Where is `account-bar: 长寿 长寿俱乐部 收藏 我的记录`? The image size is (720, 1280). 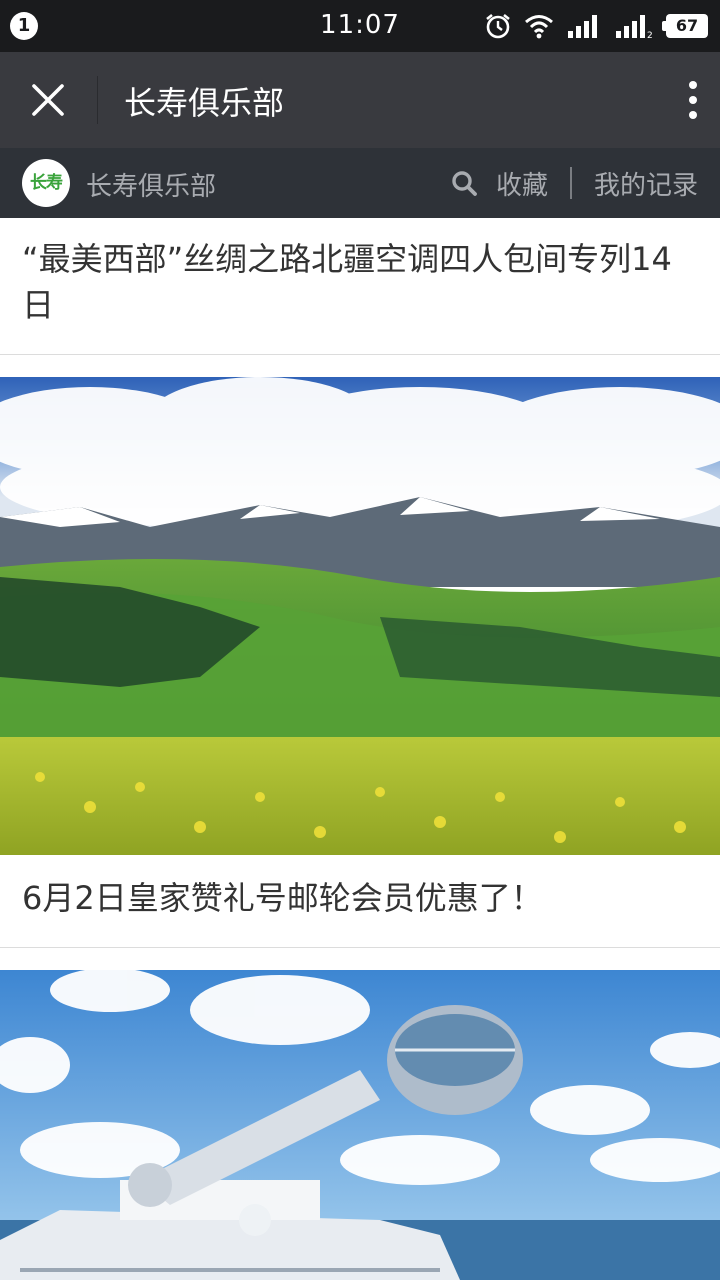
account-bar: 长寿 长寿俱乐部 收藏 我的记录 is located at coordinates (360, 183).